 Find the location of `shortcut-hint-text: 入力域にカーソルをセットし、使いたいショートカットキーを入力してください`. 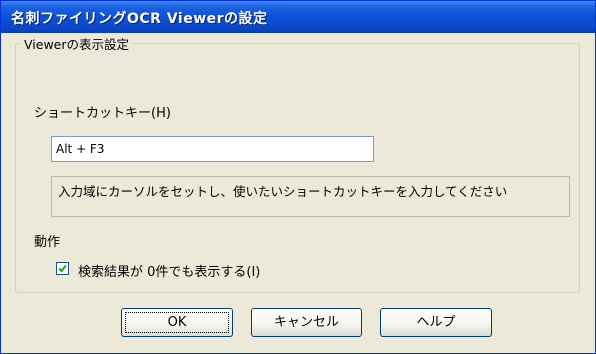

shortcut-hint-text: 入力域にカーソルをセットし、使いたいショートカットキーを入力してください is located at coordinates (310, 196).